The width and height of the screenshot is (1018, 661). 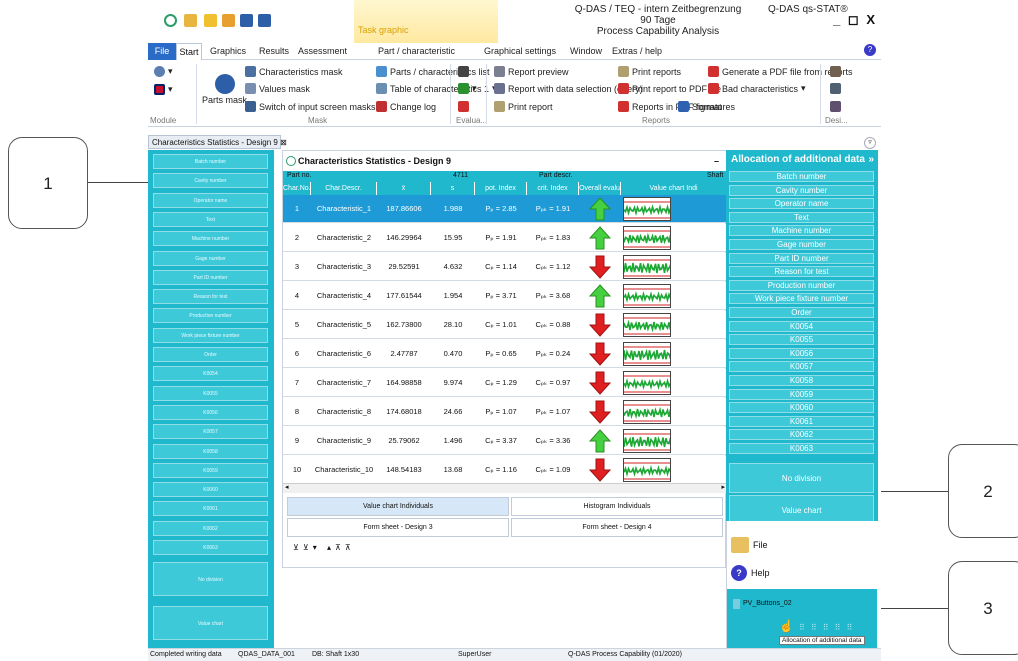 What do you see at coordinates (801, 258) in the screenshot?
I see `allocation-btn-6: Part ID number` at bounding box center [801, 258].